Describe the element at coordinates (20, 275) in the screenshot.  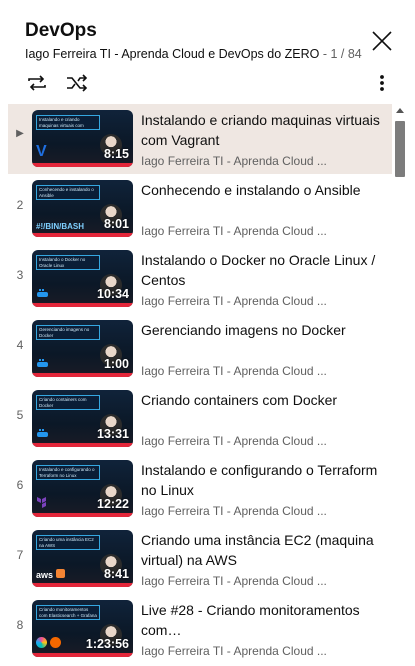
I see `item-index: 3` at that location.